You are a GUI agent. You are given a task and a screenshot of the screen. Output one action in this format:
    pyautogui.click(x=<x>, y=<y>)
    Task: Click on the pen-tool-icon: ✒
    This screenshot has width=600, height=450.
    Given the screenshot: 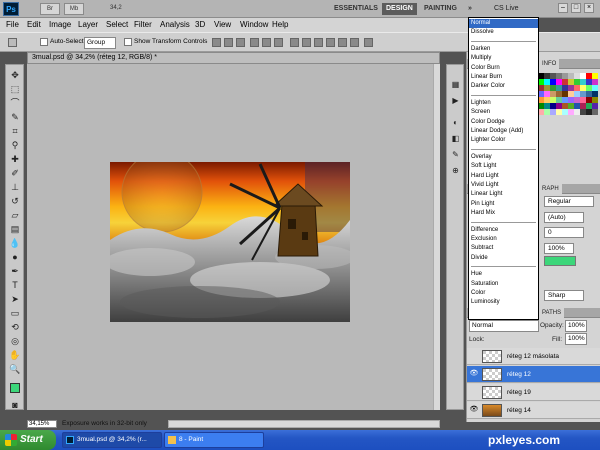 What is the action you would take?
    pyautogui.click(x=15, y=271)
    